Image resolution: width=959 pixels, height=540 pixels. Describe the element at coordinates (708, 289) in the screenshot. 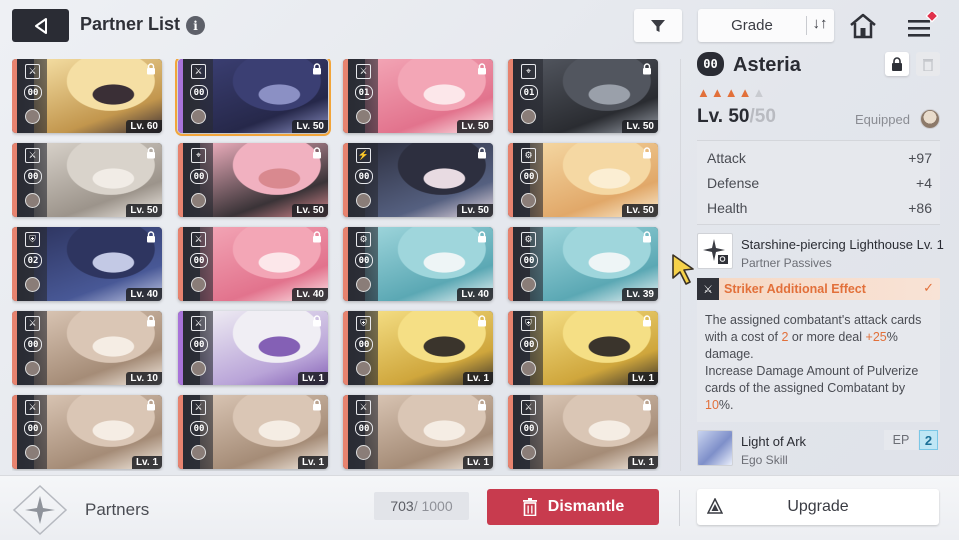

I see `striker-class-icon: ⚔` at that location.